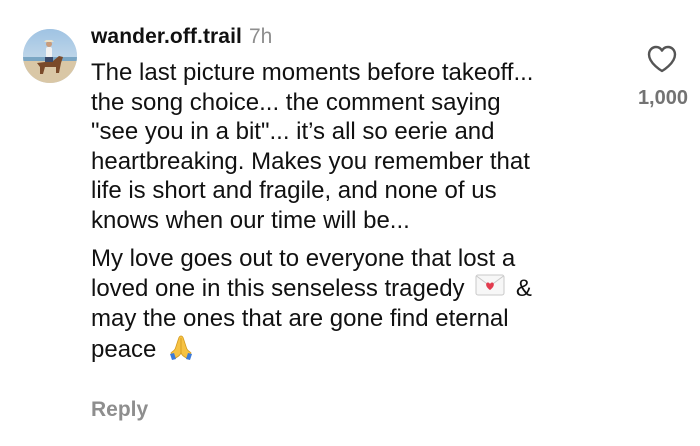 The image size is (700, 446). I want to click on text-line: loved one in this senseless tragedy &, so click(351, 289).